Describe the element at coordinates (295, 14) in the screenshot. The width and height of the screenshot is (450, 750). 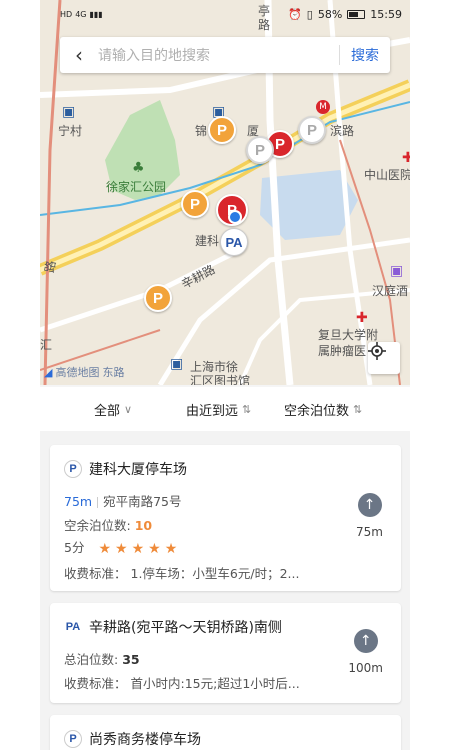
I see `alarm-icon: ⏰` at that location.